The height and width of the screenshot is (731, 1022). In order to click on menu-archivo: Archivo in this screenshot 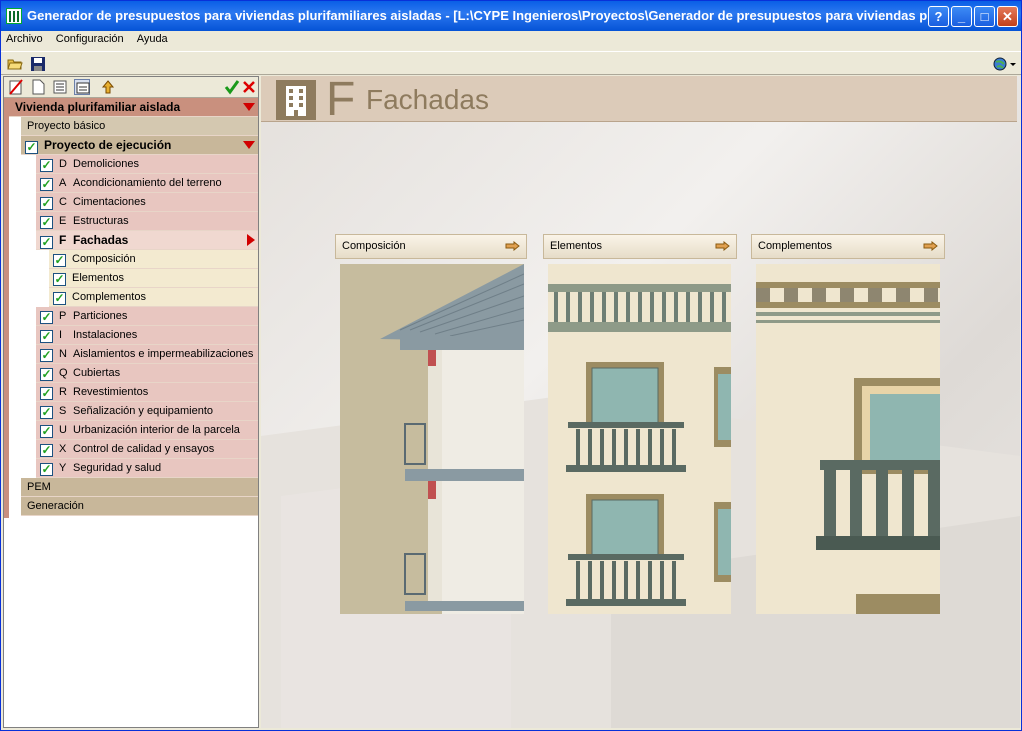, I will do `click(24, 39)`.